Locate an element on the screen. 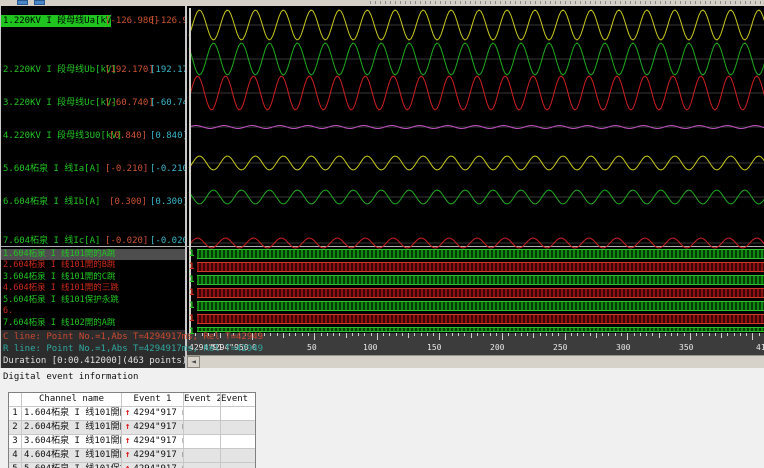 This screenshot has width=764, height=468. digital-channel-label: 1.604柘泉 I 线101開的A跳 is located at coordinates (59, 254).